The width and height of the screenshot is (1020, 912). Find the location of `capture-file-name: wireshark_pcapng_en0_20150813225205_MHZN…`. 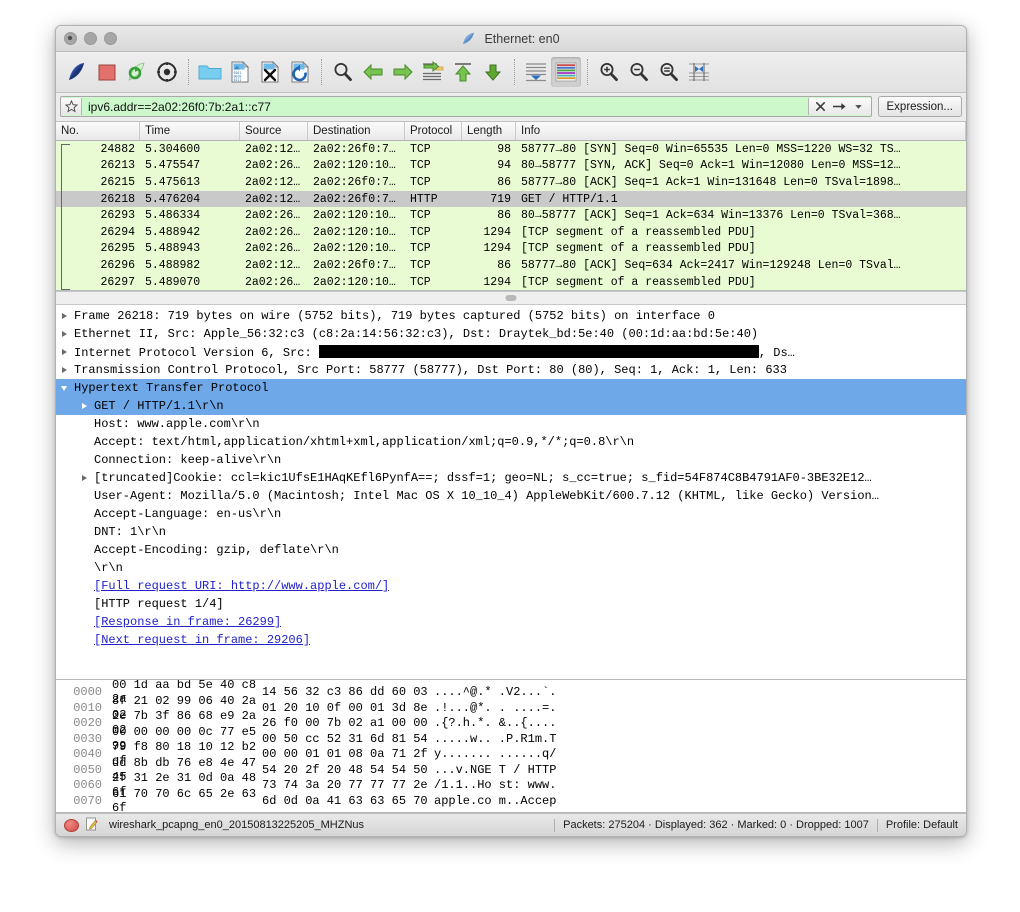

capture-file-name: wireshark_pcapng_en0_20150813225205_MHZN… is located at coordinates (237, 825).